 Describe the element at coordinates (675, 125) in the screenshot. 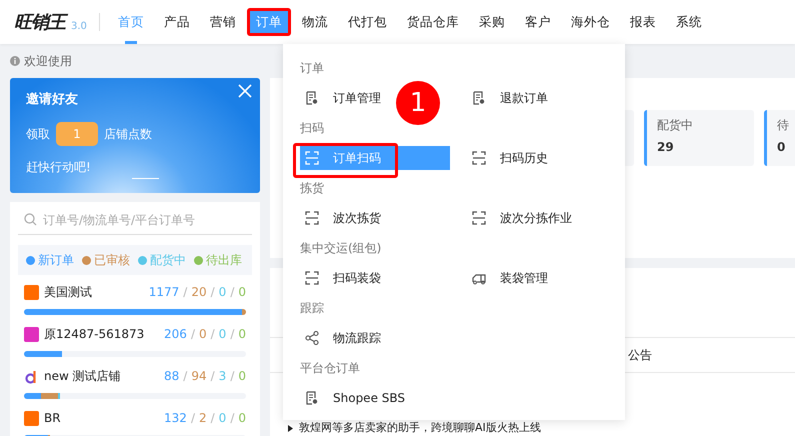

I see `stat-label: 配货中` at that location.